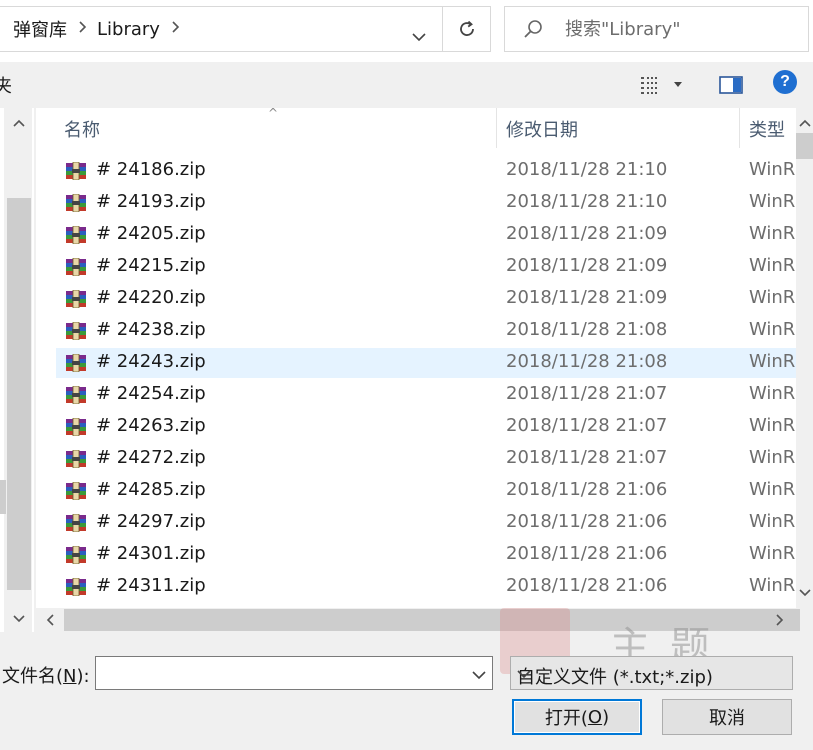 The image size is (813, 750). Describe the element at coordinates (767, 129) in the screenshot. I see `column-header-type: 类型` at that location.